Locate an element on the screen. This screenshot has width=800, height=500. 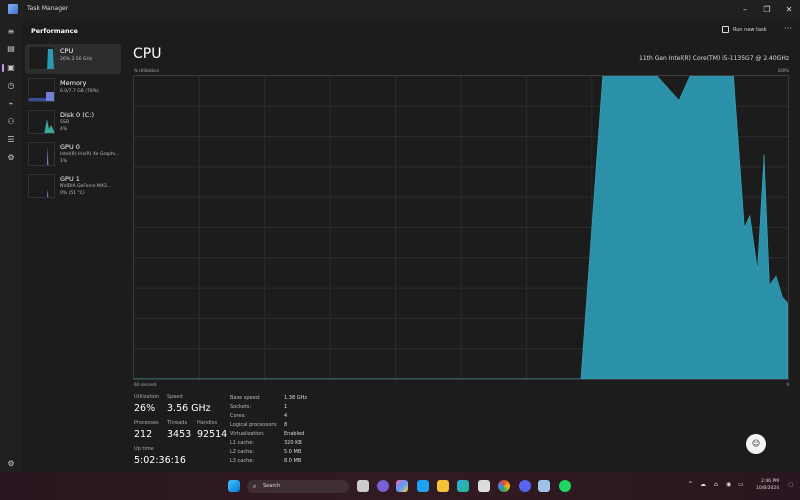
taskbar: ⌕ Search ^ ☁ ⌂ ◉ ▭ 2:46 PM 10/8/2024 ◌ is located at coordinates (400, 486).